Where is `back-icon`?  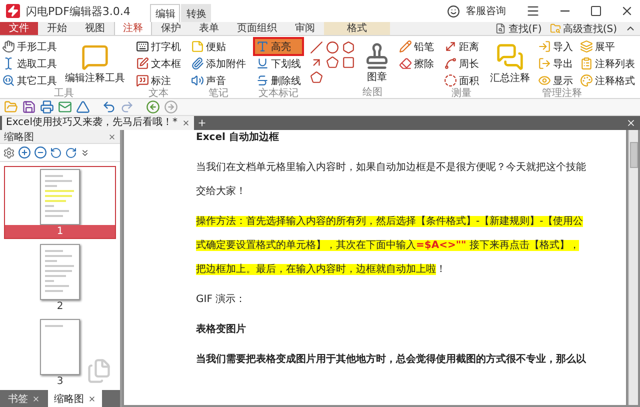 back-icon is located at coordinates (153, 107).